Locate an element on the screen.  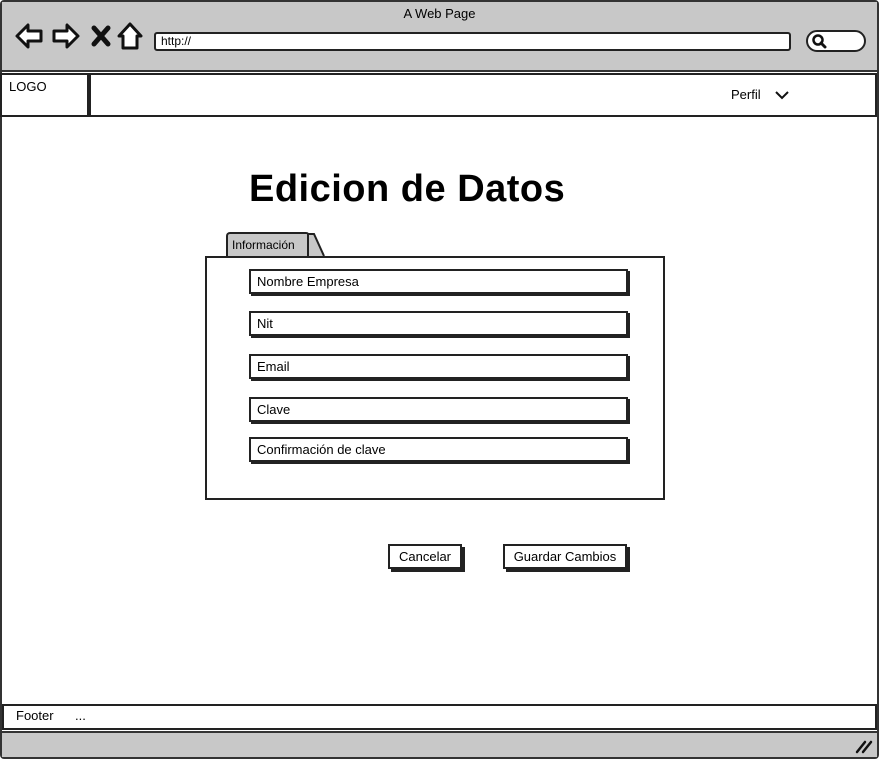
back-arrow-icon is located at coordinates (29, 36).